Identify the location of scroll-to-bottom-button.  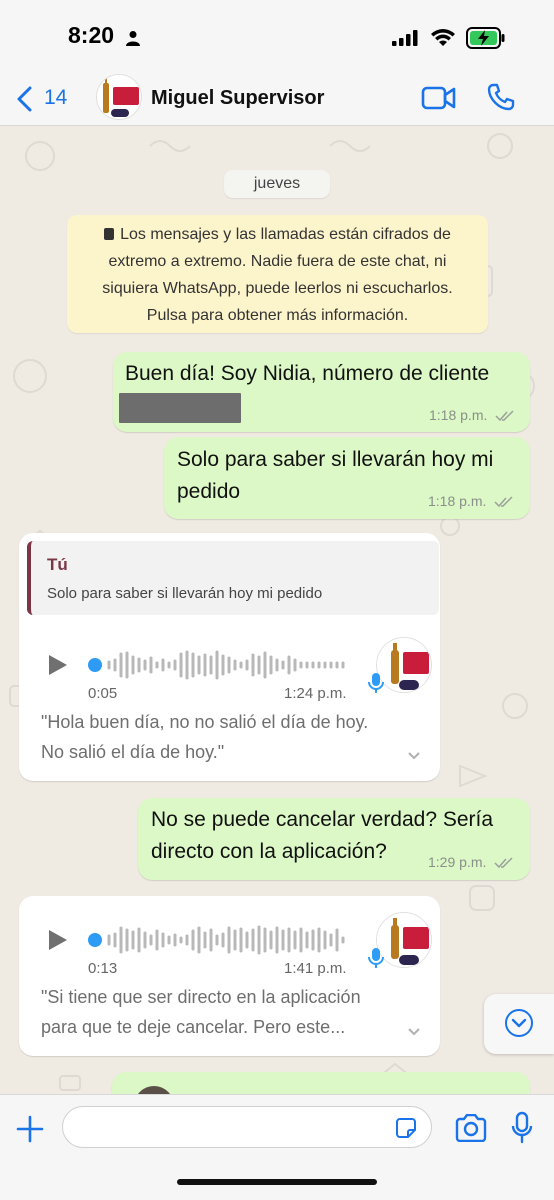
(519, 1024).